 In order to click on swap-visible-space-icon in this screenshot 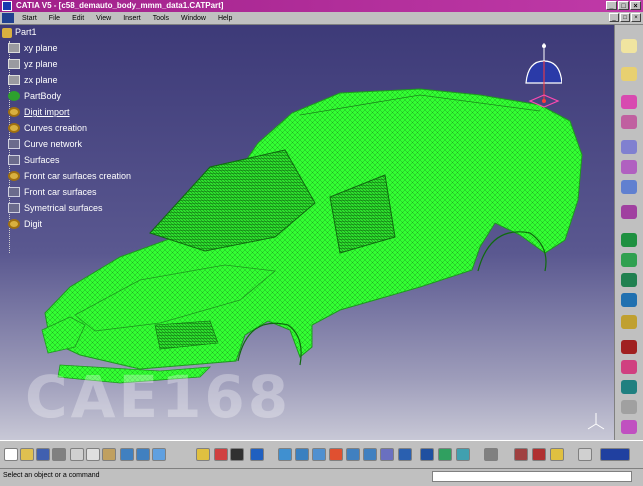, I will do `click(463, 454)`.